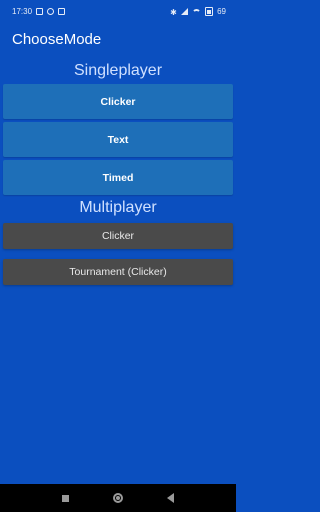 Image resolution: width=320 pixels, height=512 pixels. I want to click on singleplayer-text-button: Text, so click(118, 139).